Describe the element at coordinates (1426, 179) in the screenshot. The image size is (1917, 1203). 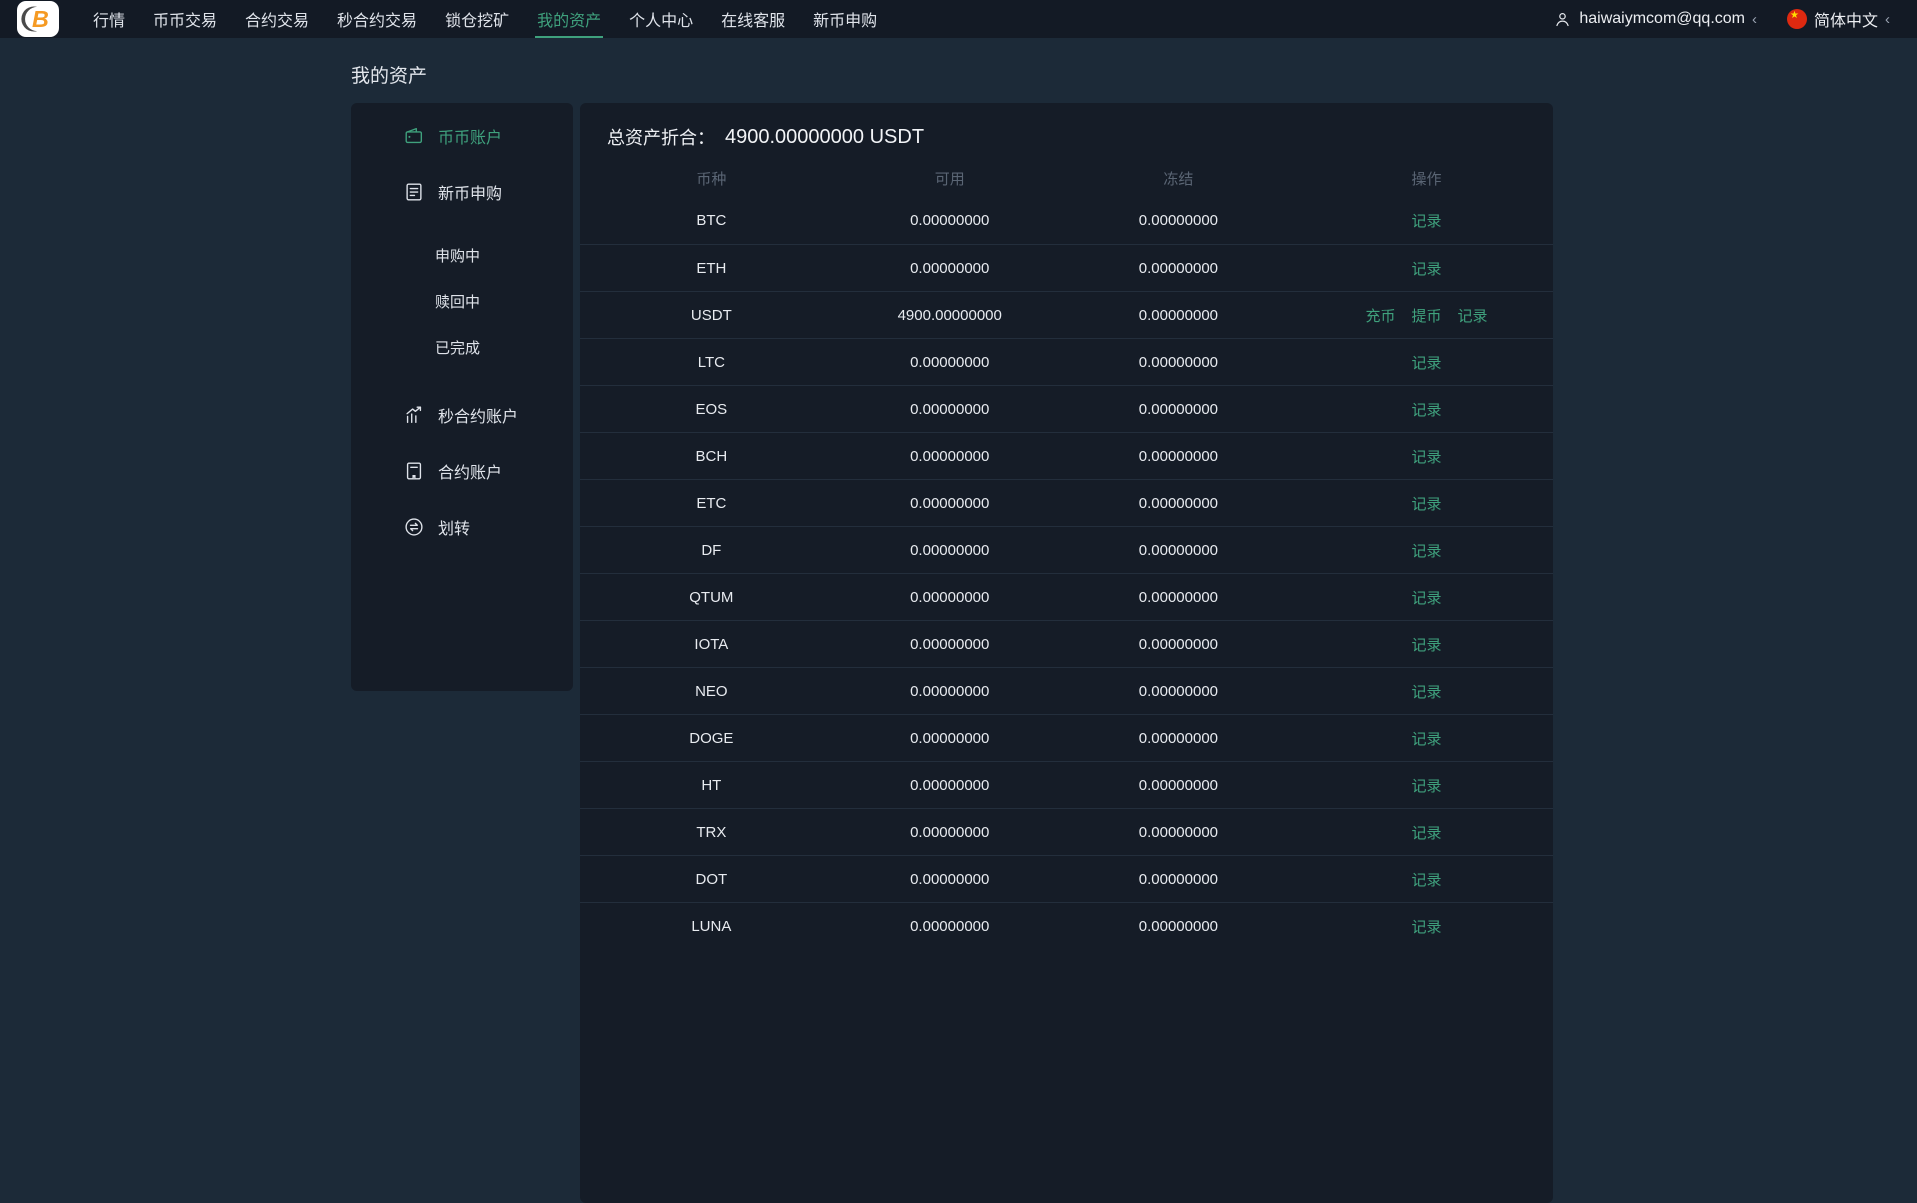
I see `column-header-4: 操作` at that location.